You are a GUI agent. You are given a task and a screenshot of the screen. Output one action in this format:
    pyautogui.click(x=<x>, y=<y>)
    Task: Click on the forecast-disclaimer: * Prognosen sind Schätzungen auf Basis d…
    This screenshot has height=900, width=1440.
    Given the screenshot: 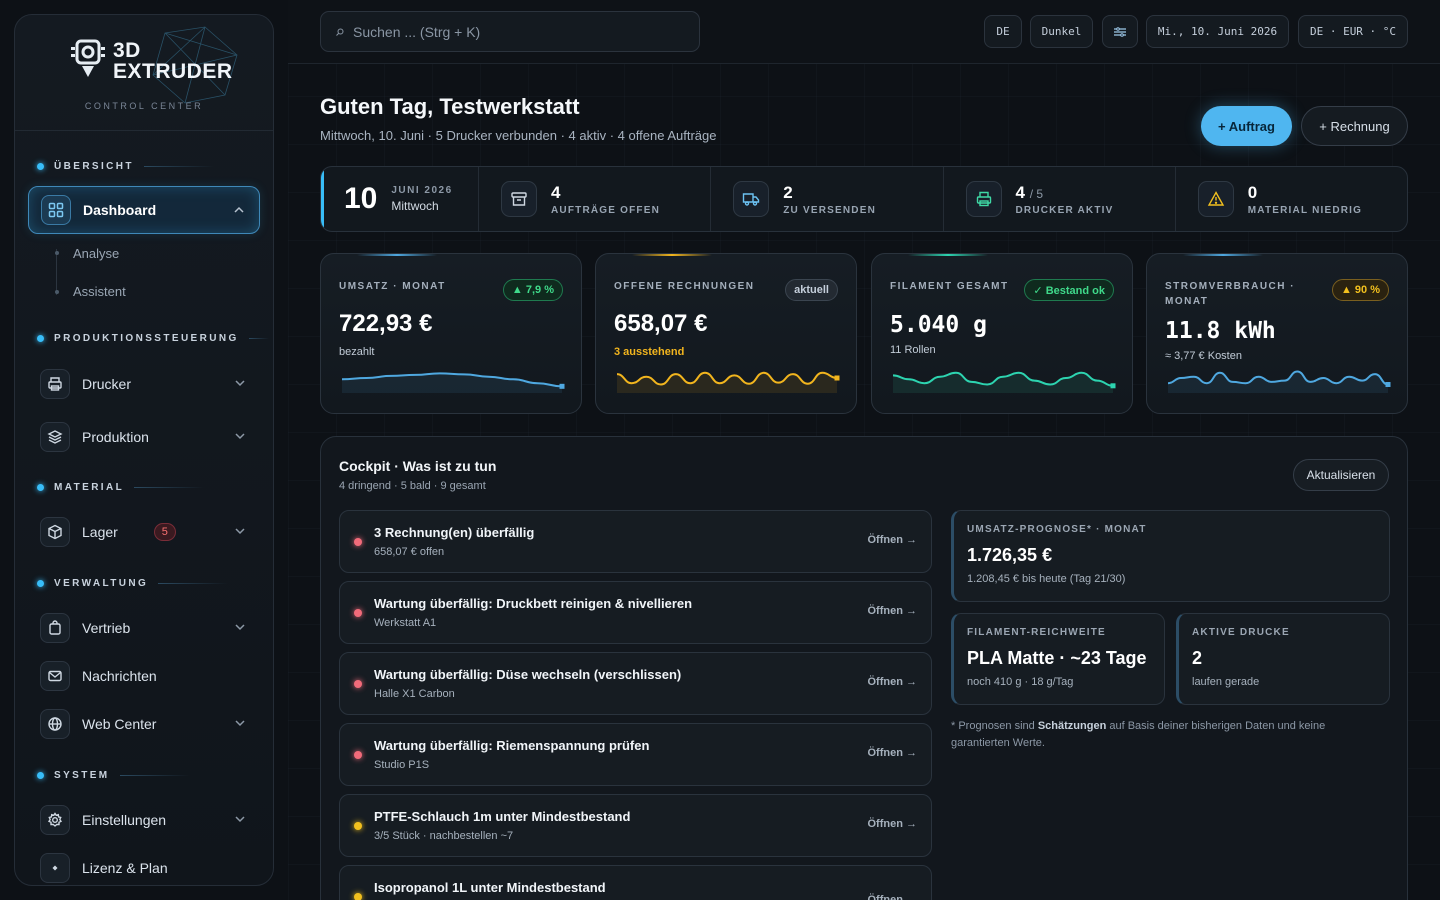 What is the action you would take?
    pyautogui.click(x=1138, y=734)
    